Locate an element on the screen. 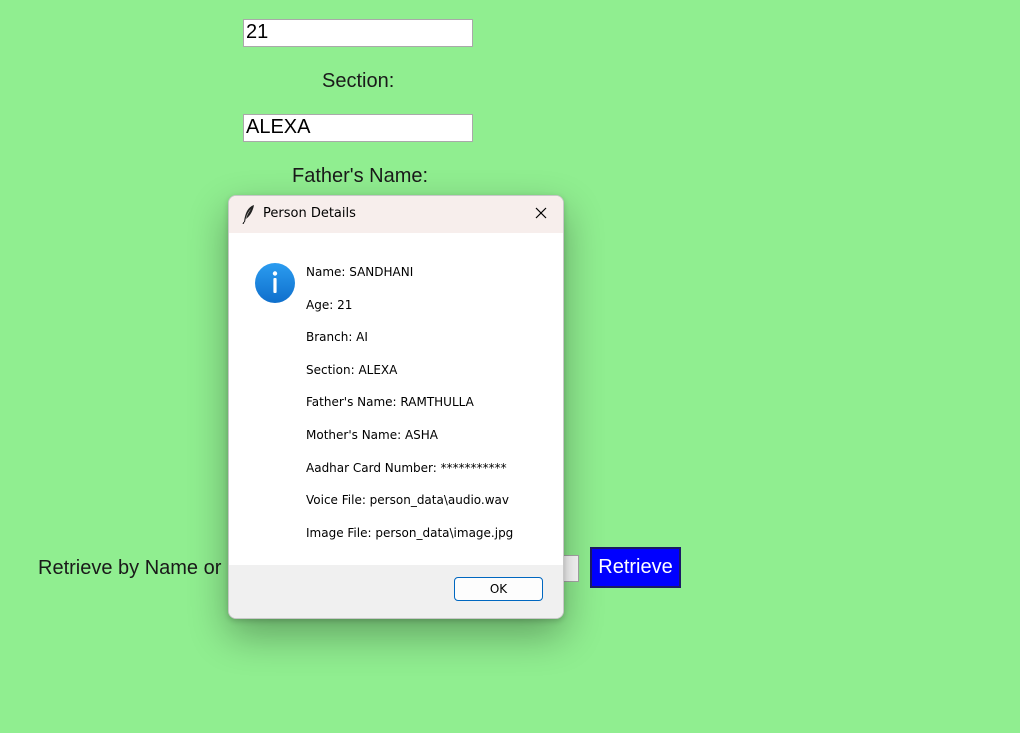  detail-branch: Branch: AI is located at coordinates (337, 337).